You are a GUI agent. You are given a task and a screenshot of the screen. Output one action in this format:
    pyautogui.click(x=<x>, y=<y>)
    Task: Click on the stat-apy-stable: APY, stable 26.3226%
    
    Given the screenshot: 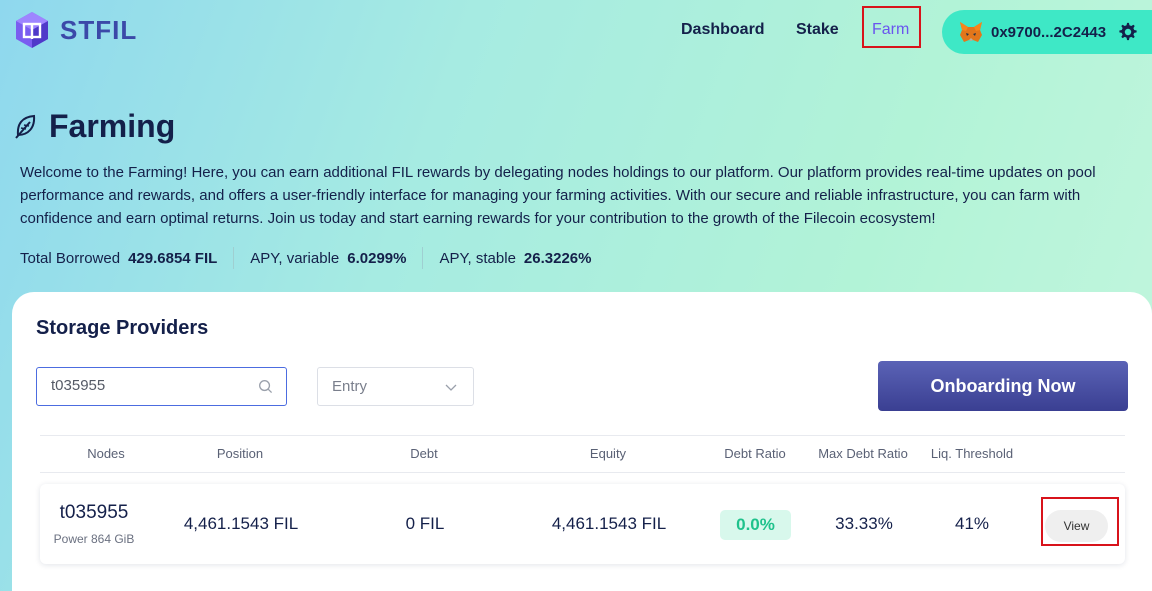 What is the action you would take?
    pyautogui.click(x=515, y=258)
    